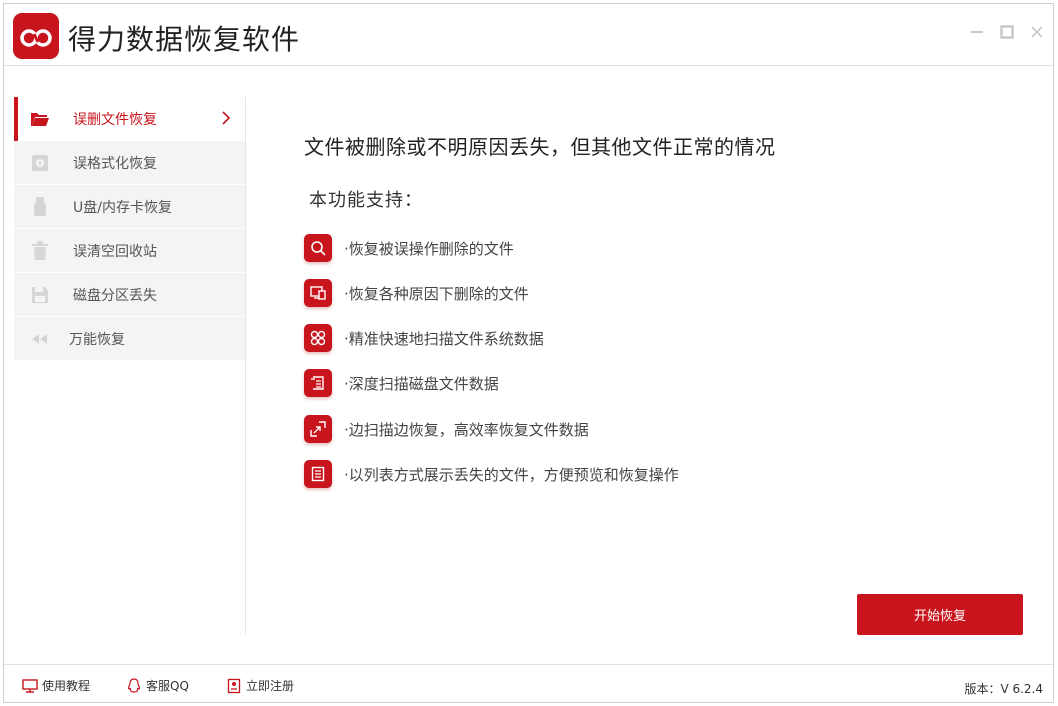 Image resolution: width=1058 pixels, height=706 pixels. I want to click on disk-format-icon, so click(40, 163).